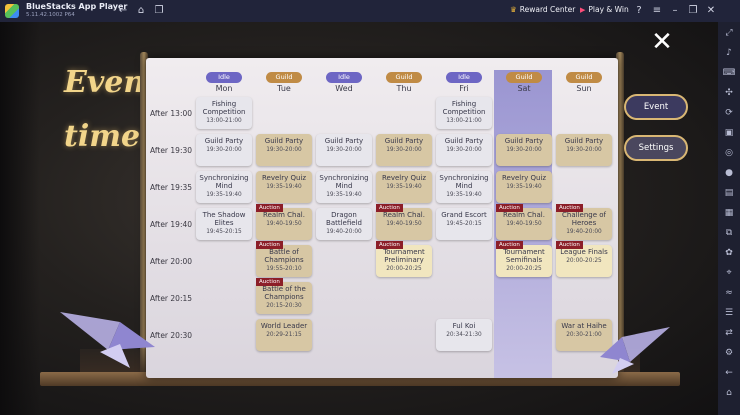  What do you see at coordinates (675, 11) in the screenshot?
I see `minimize-icon: –` at bounding box center [675, 11].